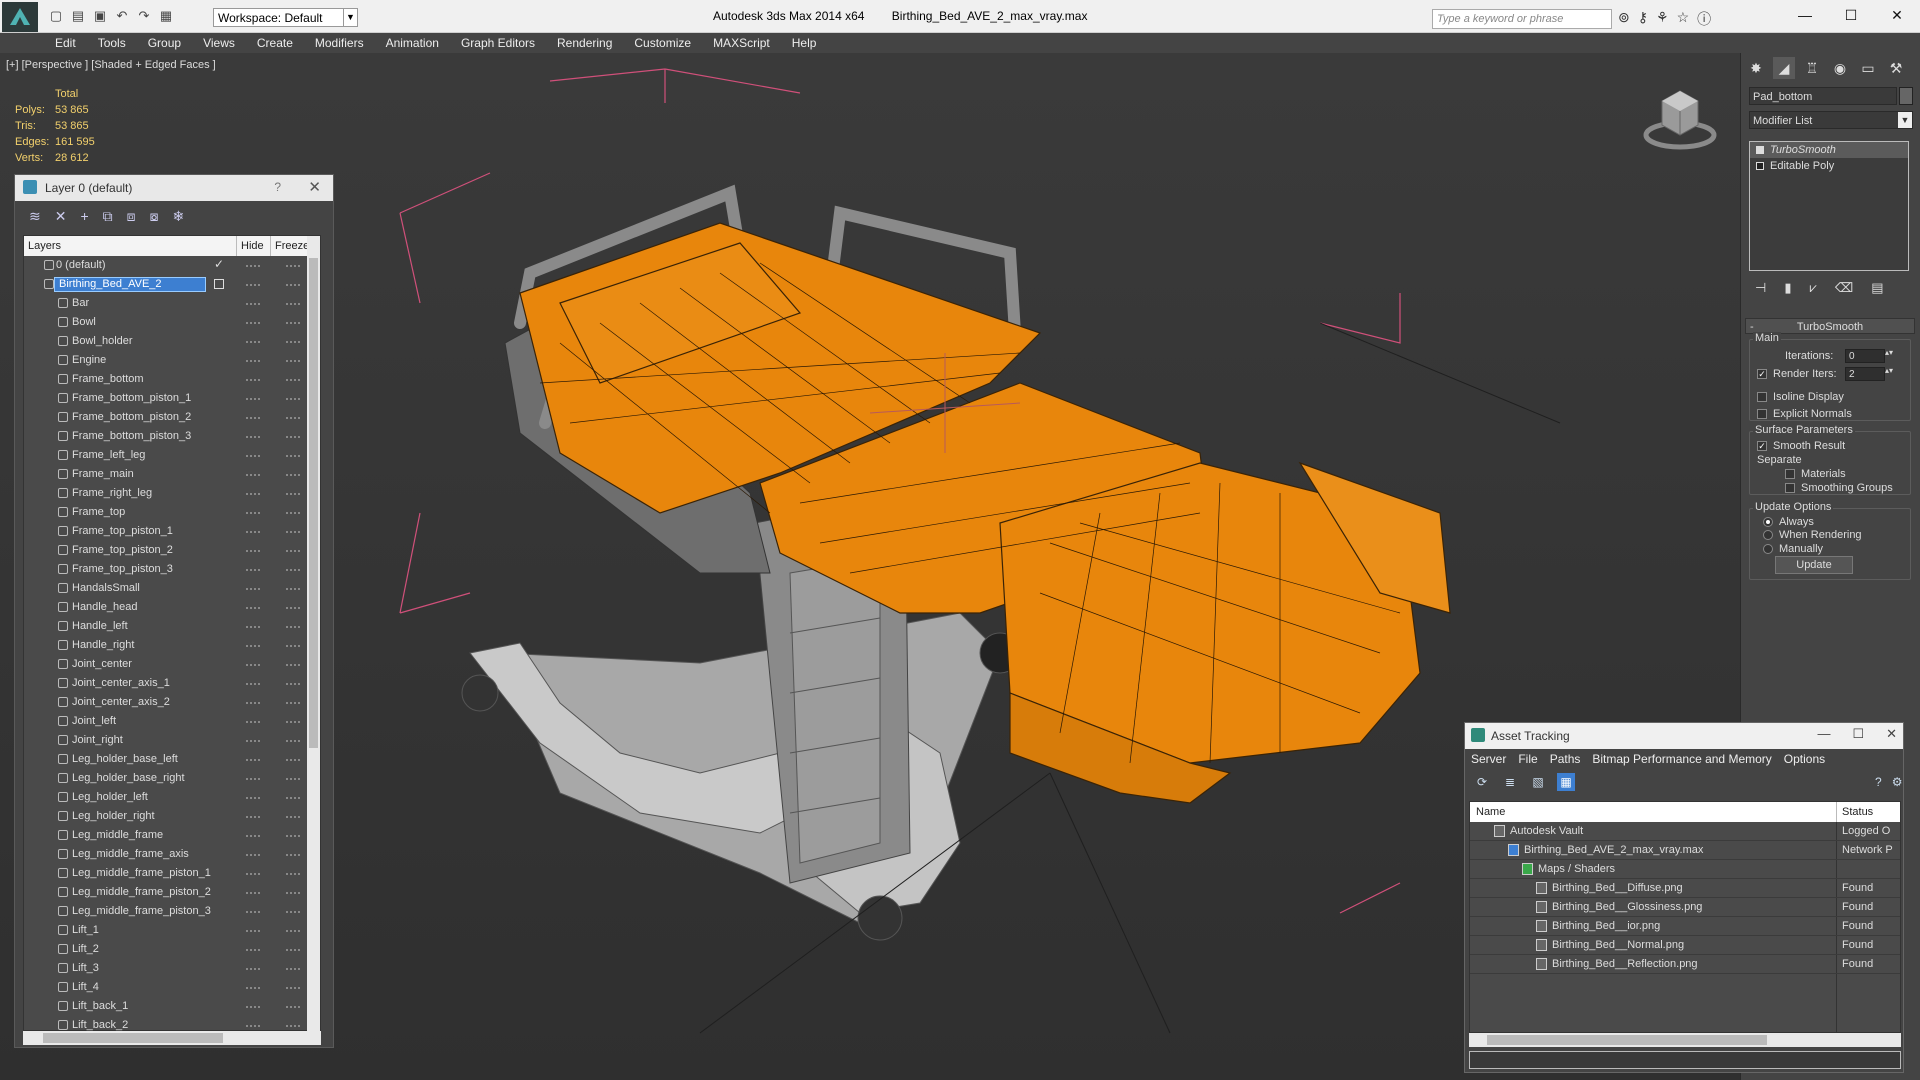 This screenshot has width=1920, height=1080. What do you see at coordinates (1877, 288) in the screenshot?
I see `configure-sets-icon: ▤` at bounding box center [1877, 288].